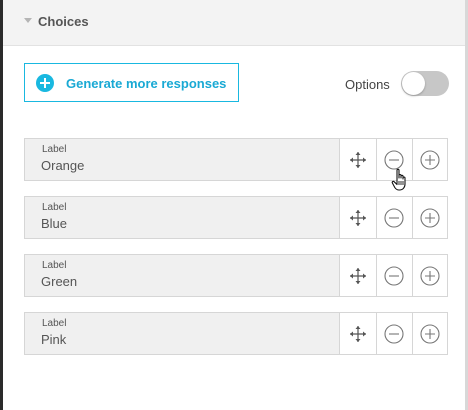 The height and width of the screenshot is (410, 468). What do you see at coordinates (45, 83) in the screenshot?
I see `add-circle-icon` at bounding box center [45, 83].